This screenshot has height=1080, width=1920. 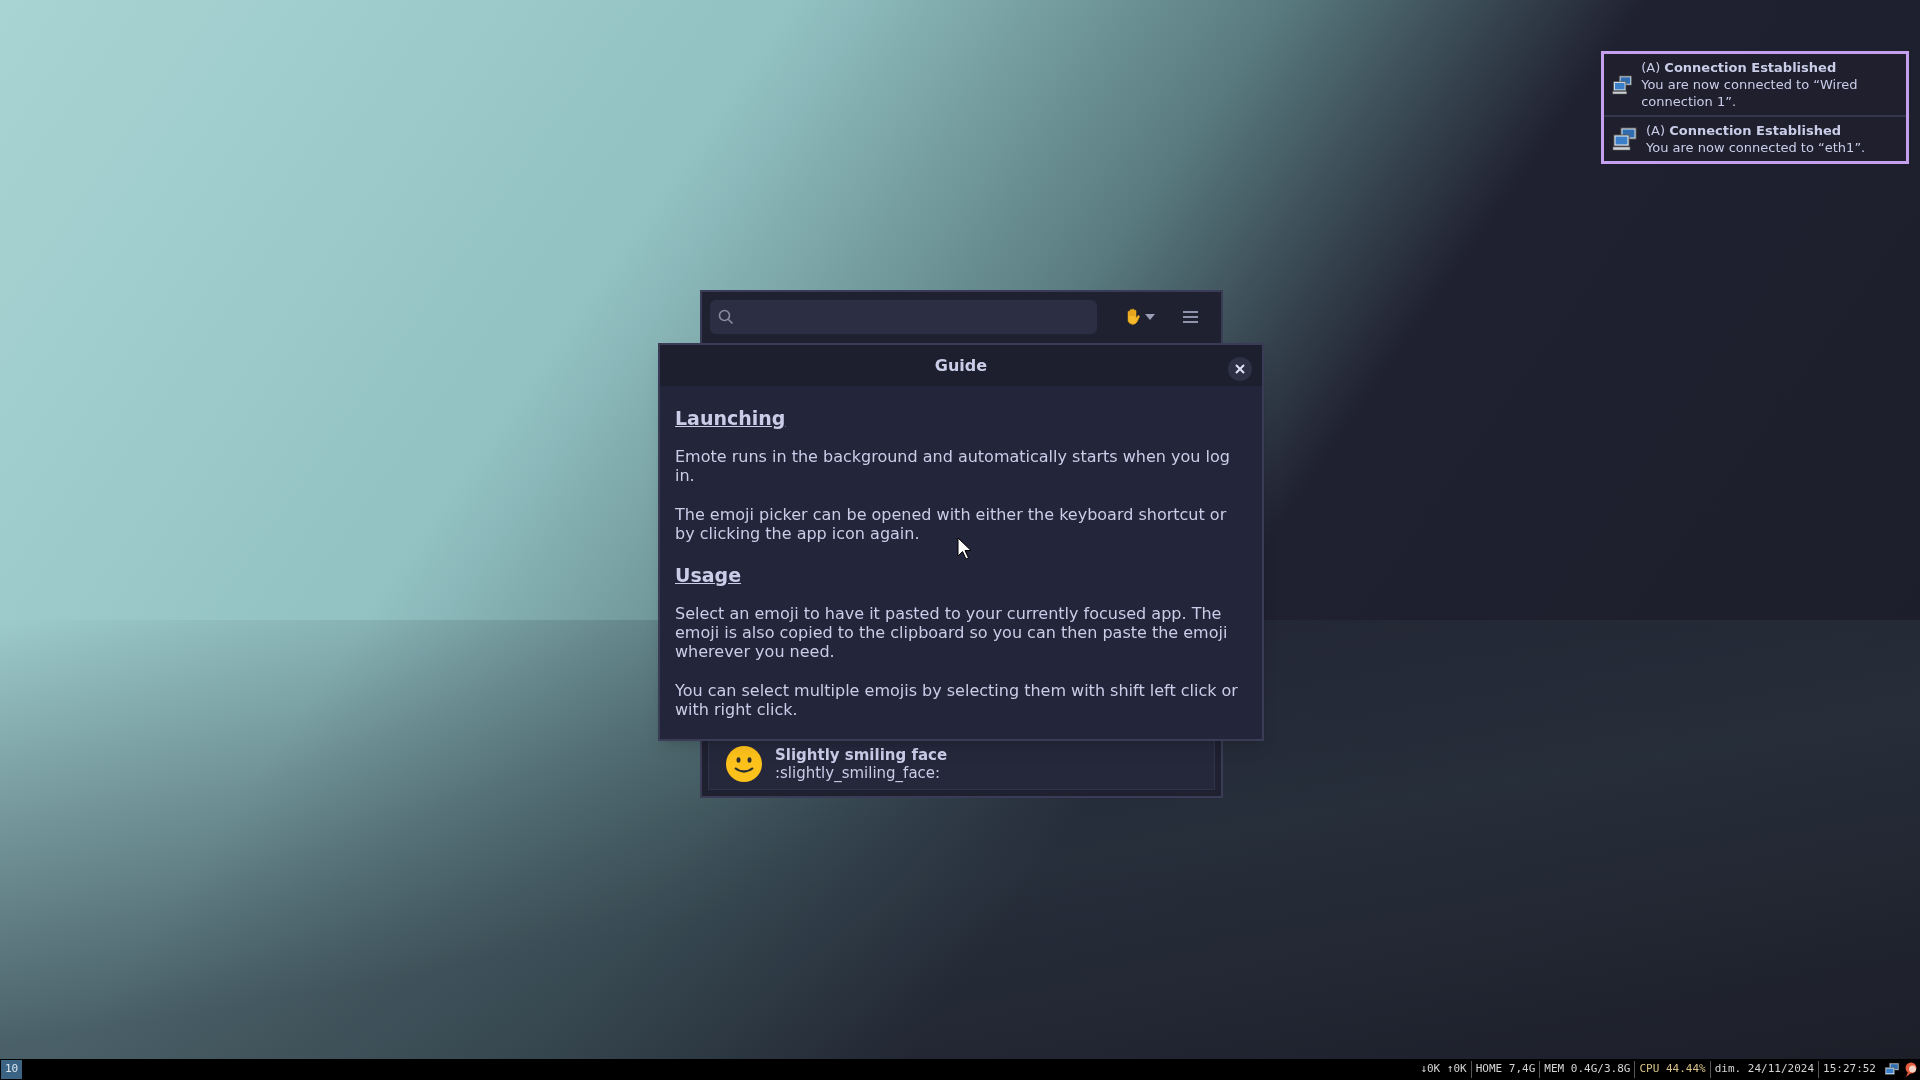 What do you see at coordinates (1756, 147) in the screenshot?
I see `notification-body: You are now connected to “eth1”.` at bounding box center [1756, 147].